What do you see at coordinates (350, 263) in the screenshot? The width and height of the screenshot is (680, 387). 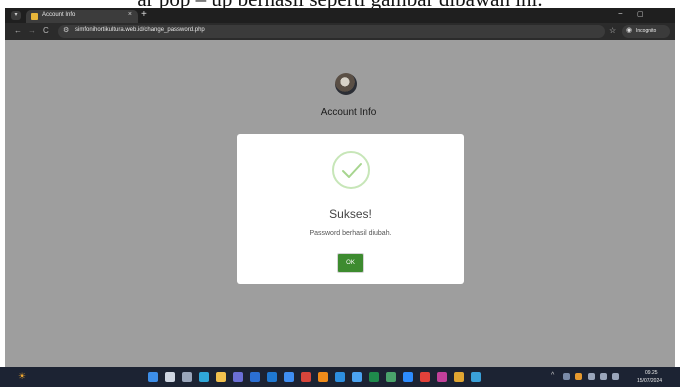 I see `ok-button: OK` at bounding box center [350, 263].